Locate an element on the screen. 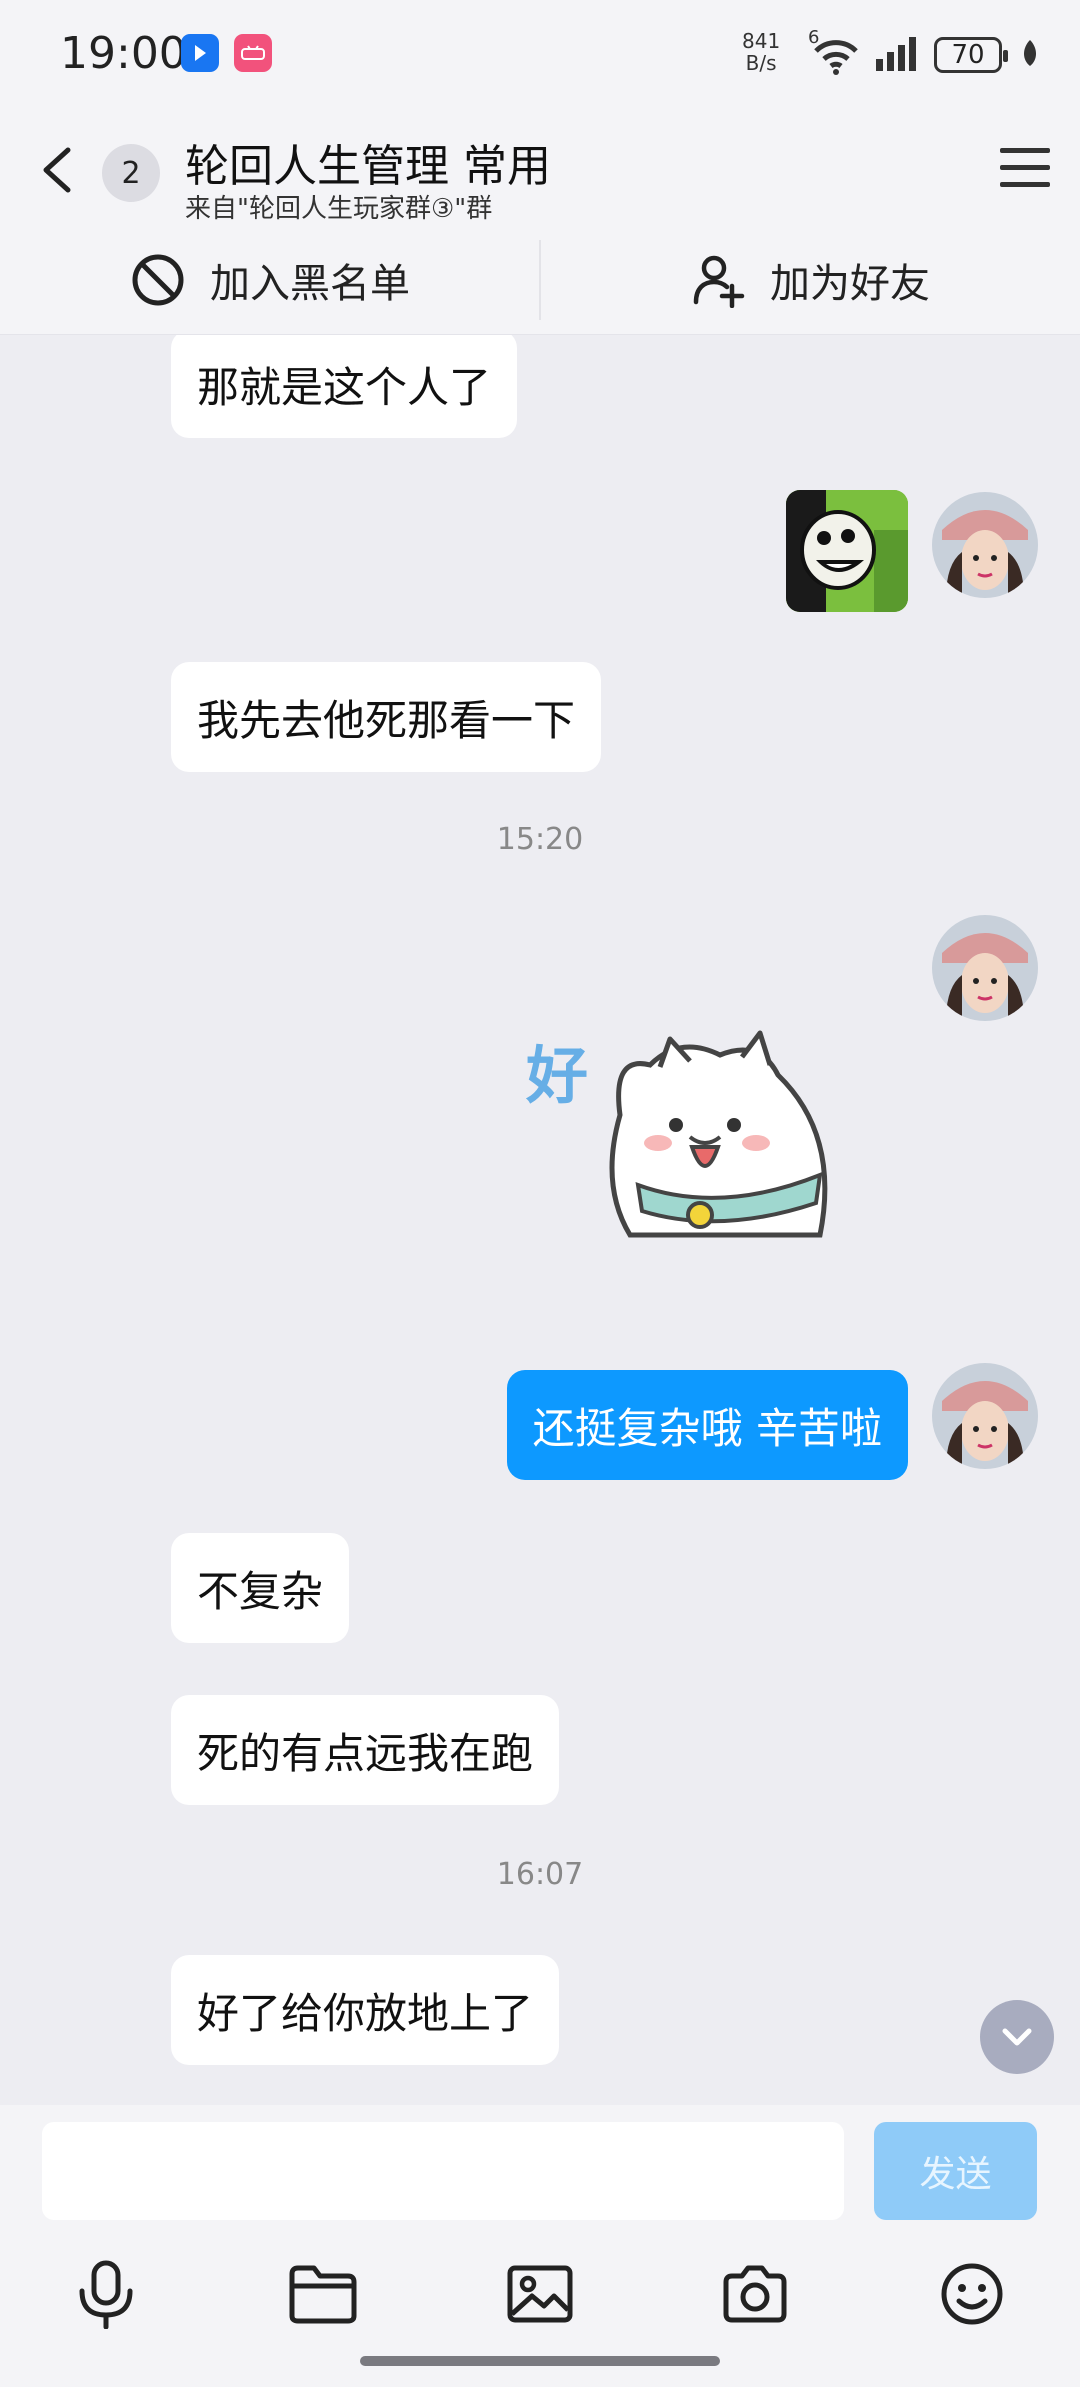  cat-sticker: 好 is located at coordinates (690, 1140).